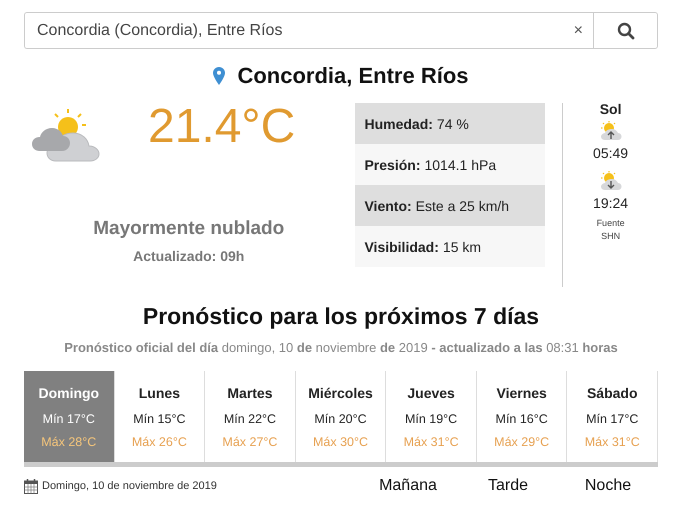  Describe the element at coordinates (341, 416) in the screenshot. I see `day-tab: Miércoles Mín 20°C Máx 30°C` at that location.